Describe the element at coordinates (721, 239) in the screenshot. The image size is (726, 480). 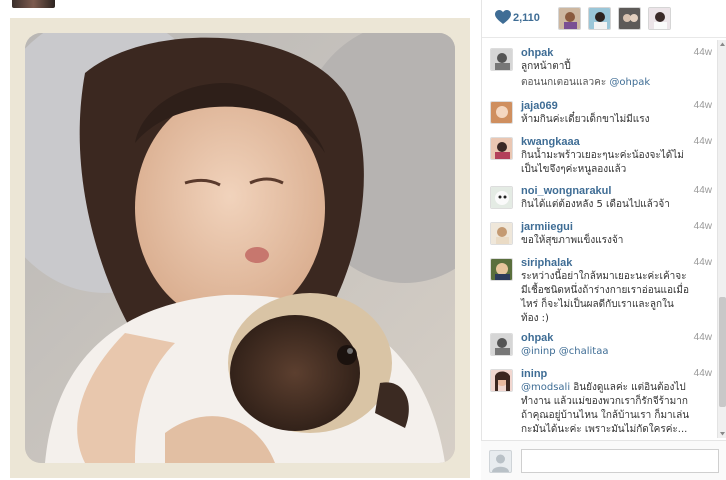
I see `comments-scrollbar` at that location.